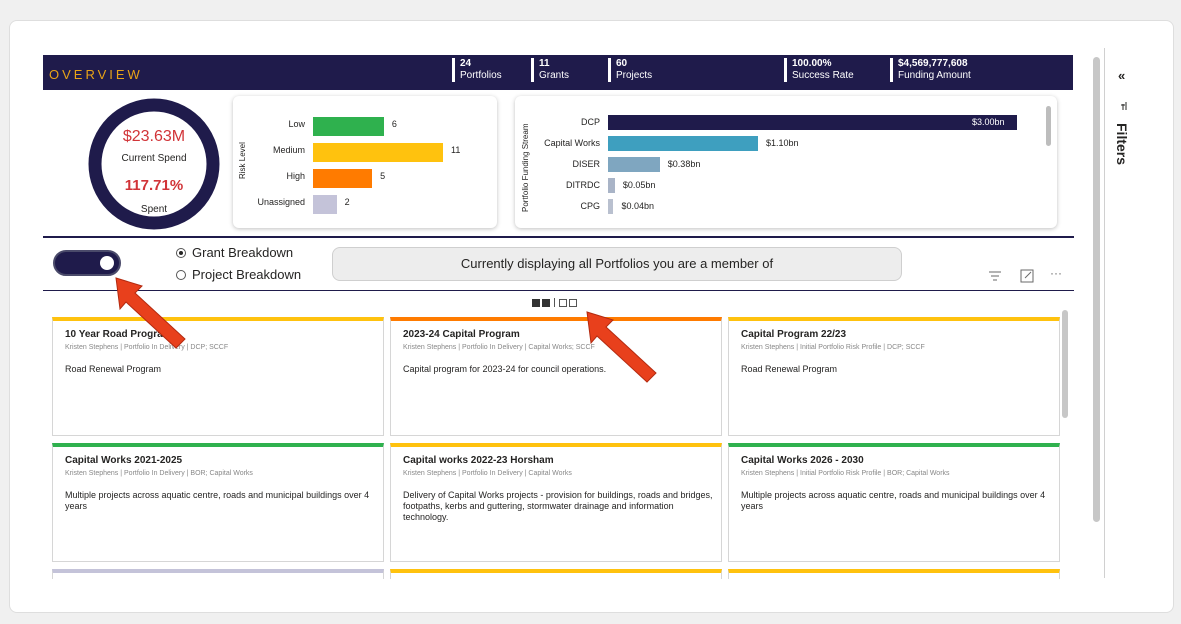 Image resolution: width=1181 pixels, height=624 pixels. Describe the element at coordinates (96, 74) in the screenshot. I see `overview-title: OVERVIEW` at that location.